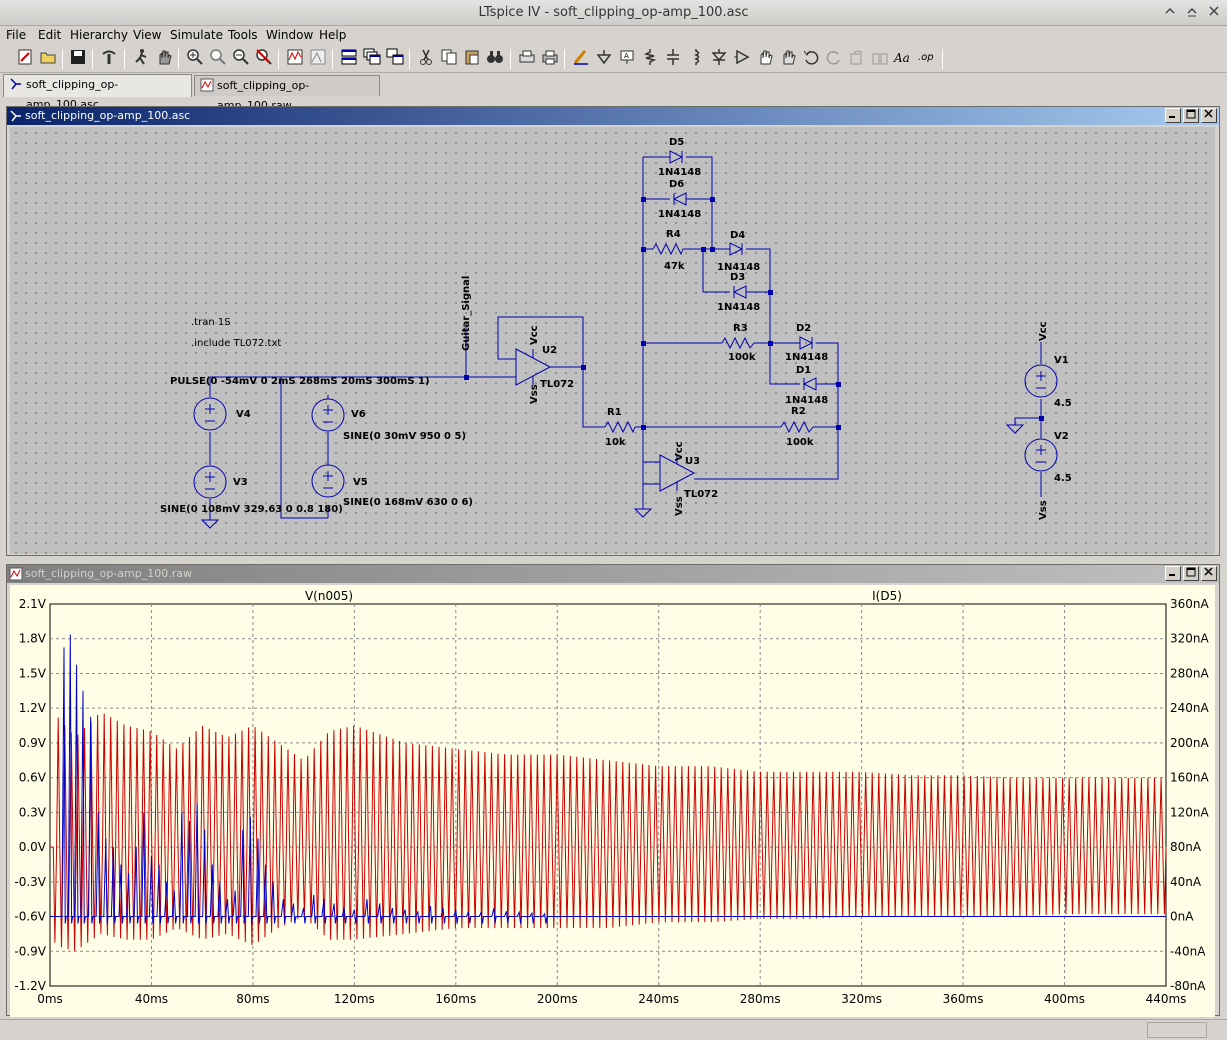  I want to click on rotate-icon, so click(857, 59).